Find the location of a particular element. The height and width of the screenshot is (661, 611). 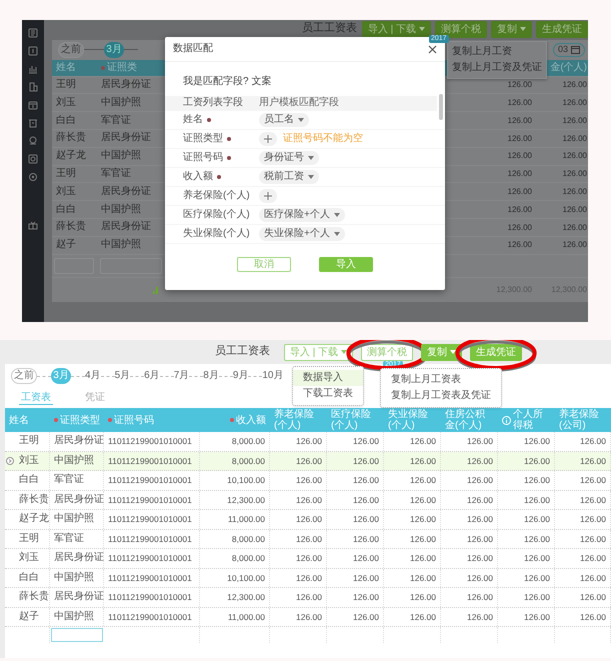

empty-cell is located at coordinates (131, 266).